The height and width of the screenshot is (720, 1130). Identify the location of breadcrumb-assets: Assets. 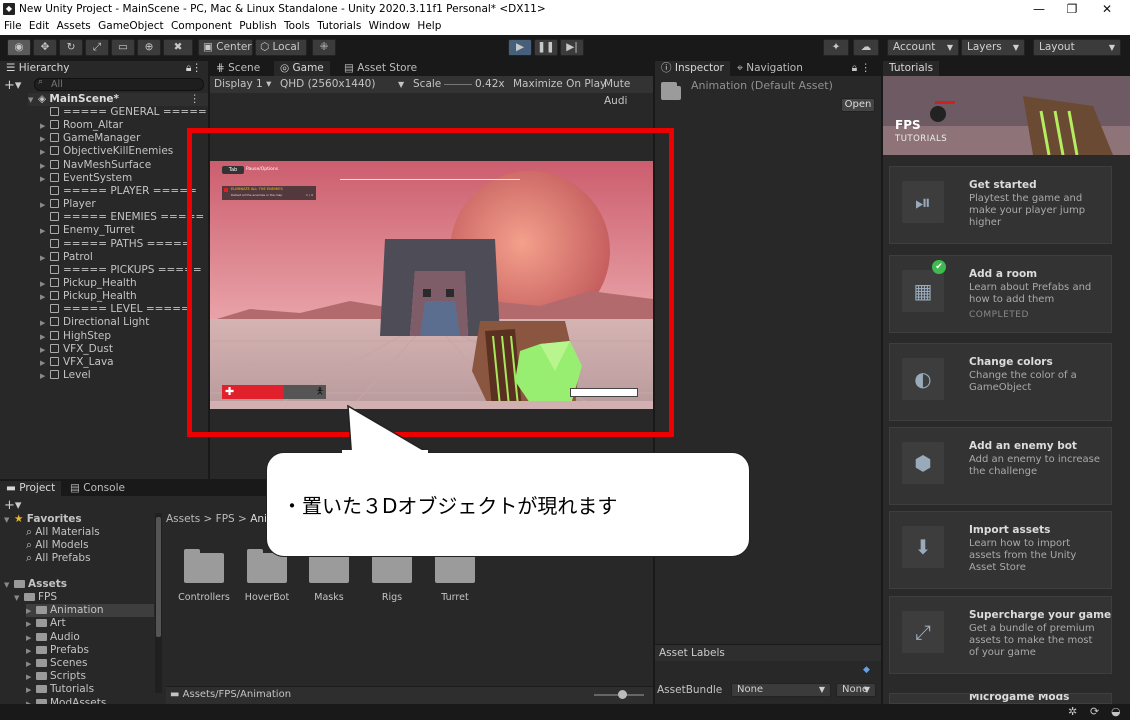
(183, 519).